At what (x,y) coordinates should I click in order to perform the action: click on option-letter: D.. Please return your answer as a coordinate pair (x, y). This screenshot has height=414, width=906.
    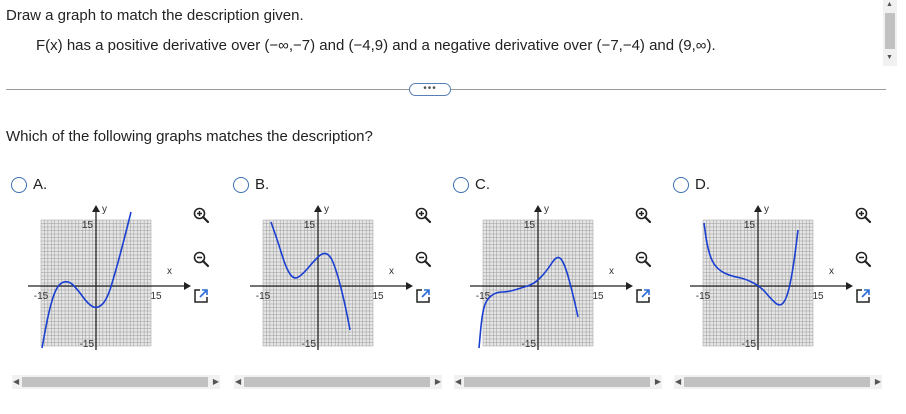
    Looking at the image, I should click on (702, 184).